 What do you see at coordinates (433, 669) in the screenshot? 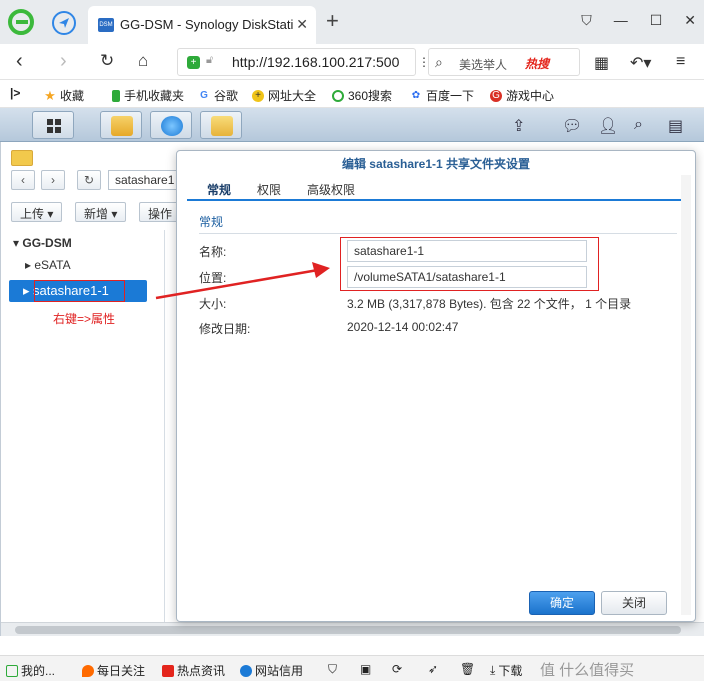
I see `rocket-icon: ➶` at bounding box center [433, 669].